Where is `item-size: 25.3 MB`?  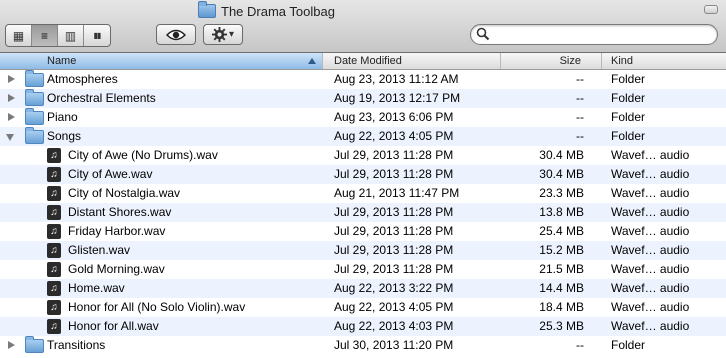
item-size: 25.3 MB is located at coordinates (561, 326).